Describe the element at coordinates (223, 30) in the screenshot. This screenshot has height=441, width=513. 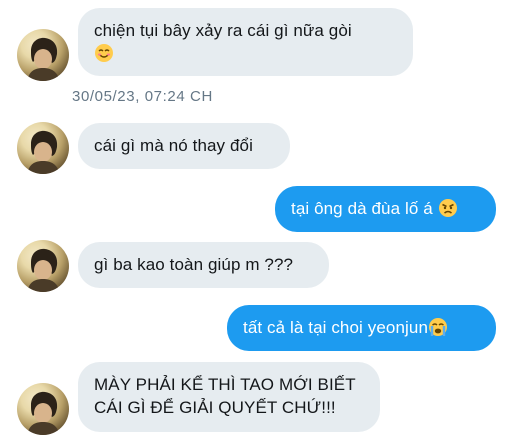
I see `message-text: chiện tụi bây xảy ra cái gì nữa gòi` at that location.